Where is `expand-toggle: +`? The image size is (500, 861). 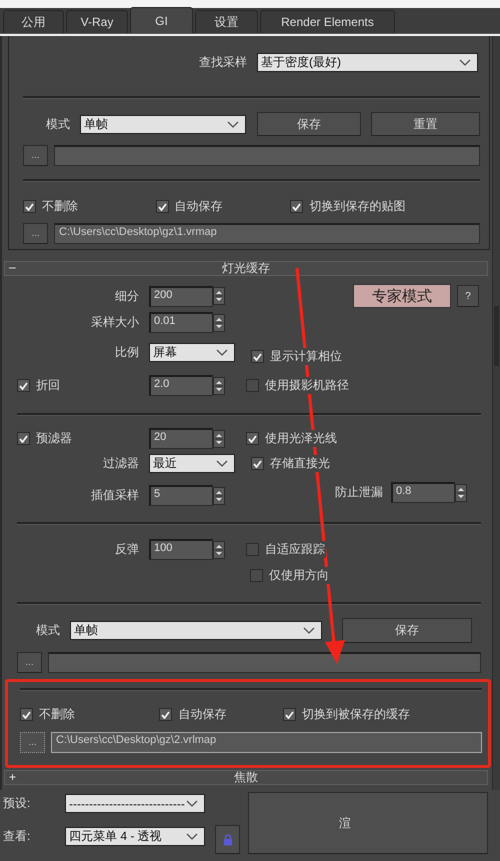
expand-toggle: + is located at coordinates (12, 777).